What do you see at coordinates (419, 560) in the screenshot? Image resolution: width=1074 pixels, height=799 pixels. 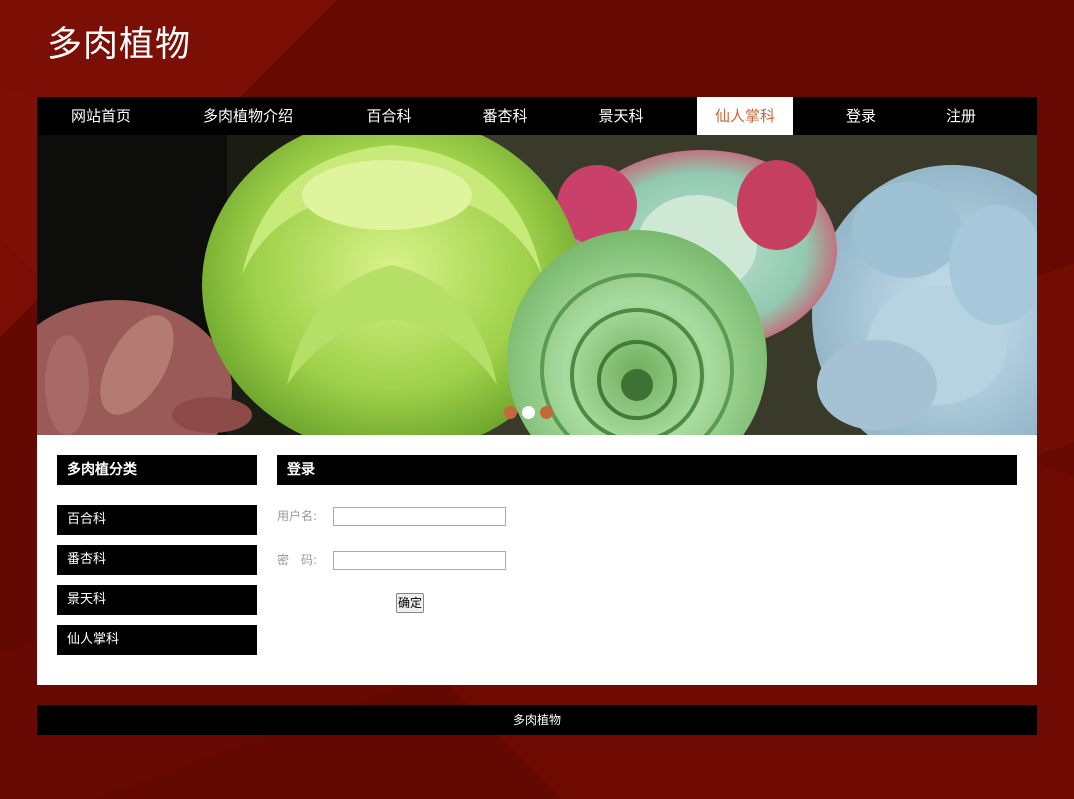 I see `password-input` at bounding box center [419, 560].